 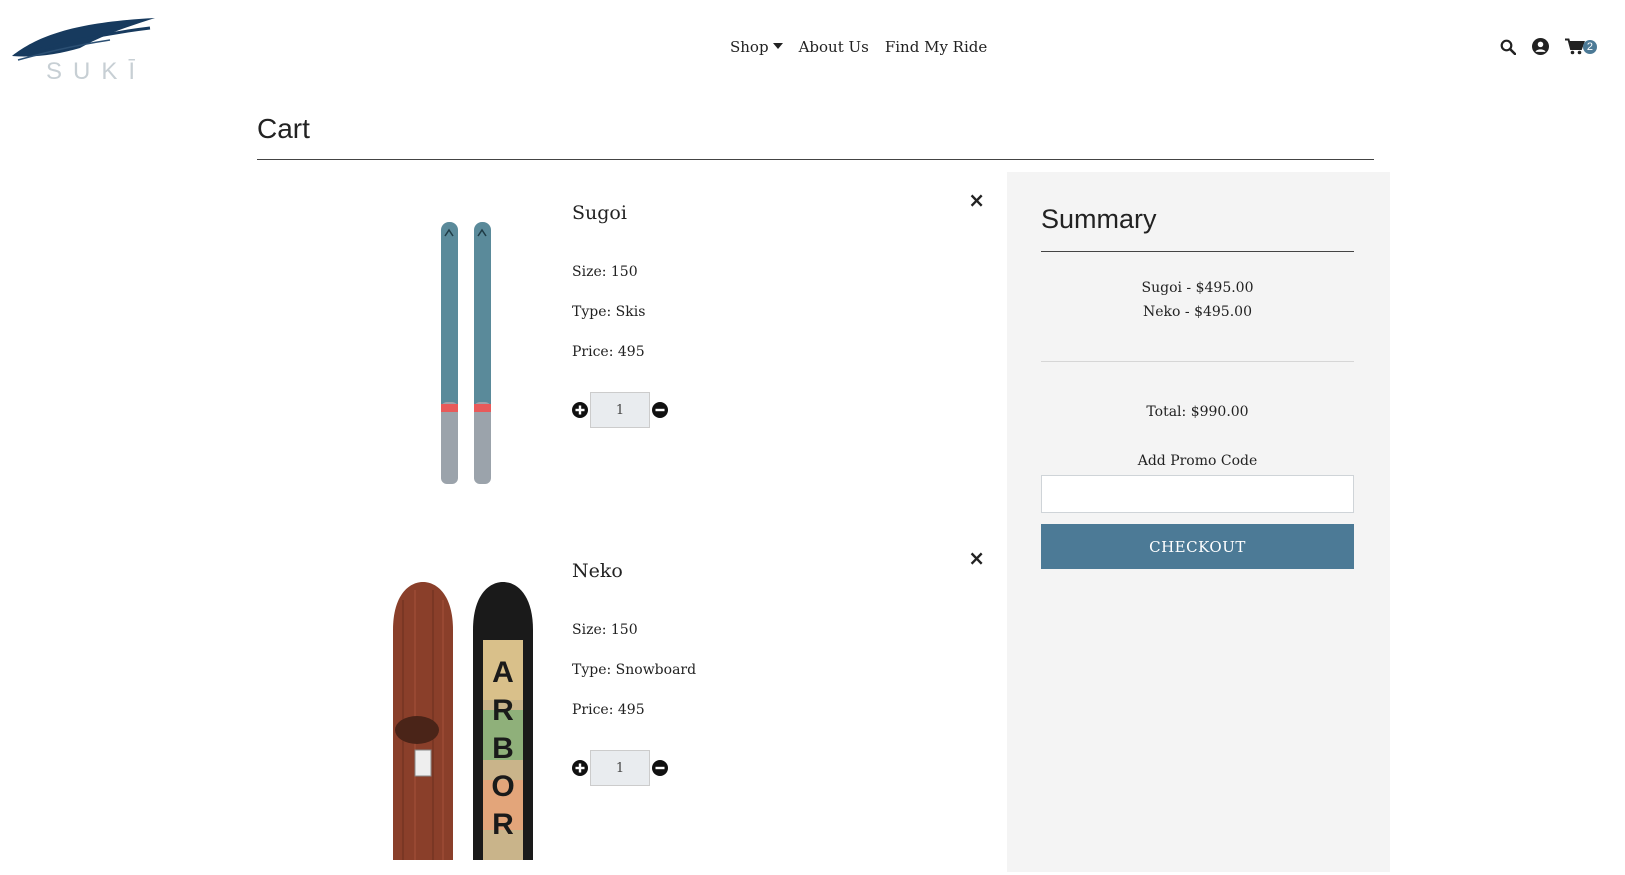 I want to click on main-nav: Shop About Us Find My Ride, so click(x=858, y=47).